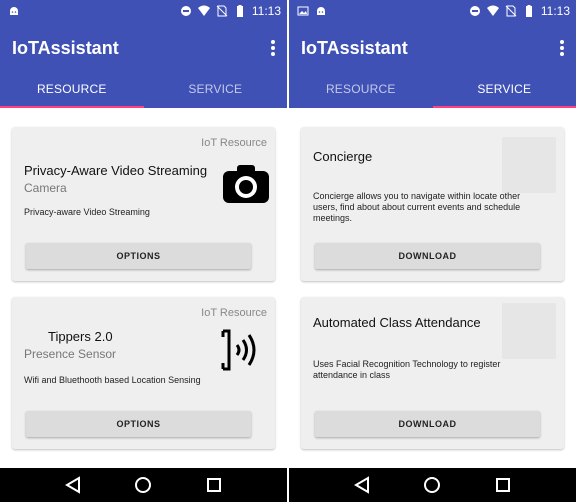  Describe the element at coordinates (303, 11) in the screenshot. I see `image-icon` at that location.